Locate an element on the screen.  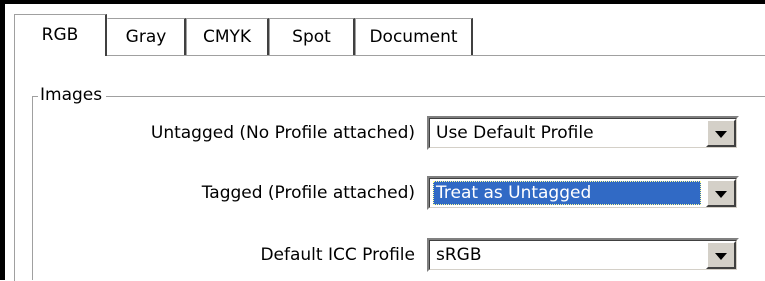
tab-cmyk-label: CMYK is located at coordinates (227, 37).